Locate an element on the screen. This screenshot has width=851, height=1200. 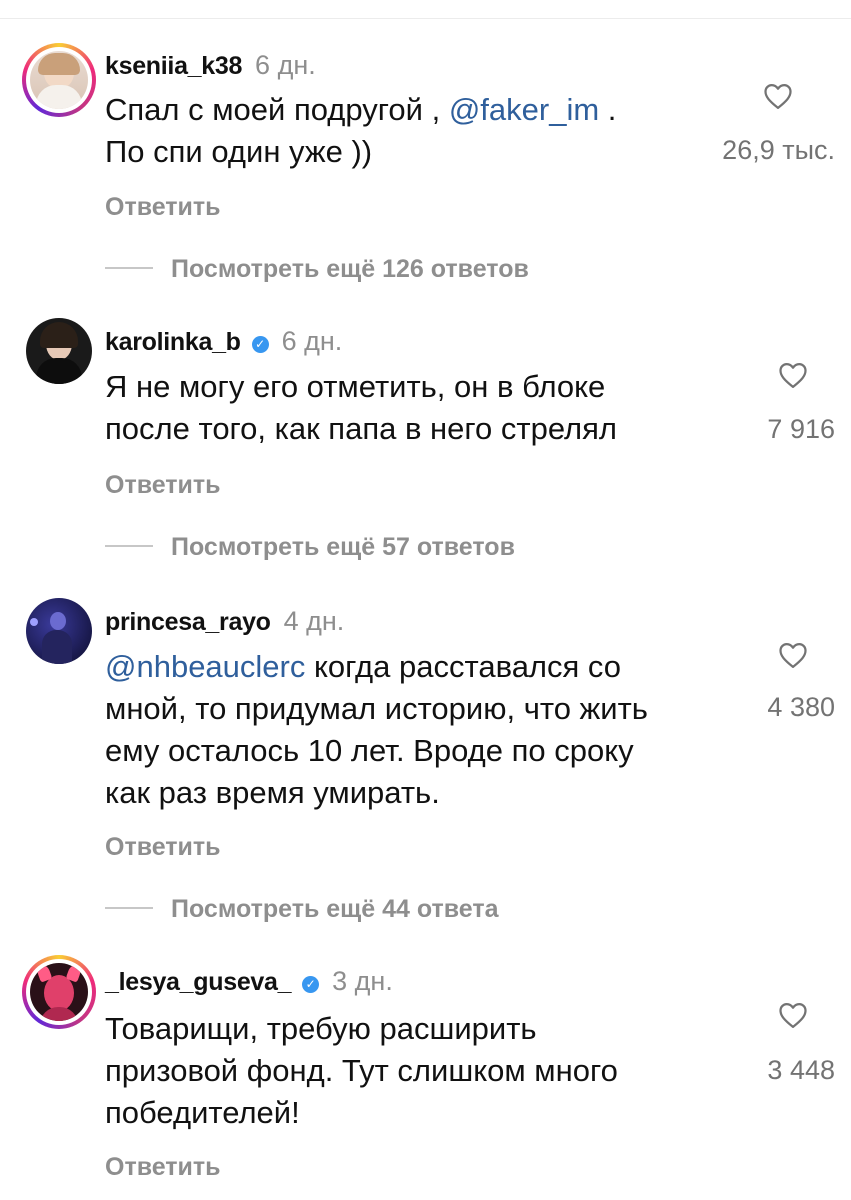
comment-text-segment: победителей! is located at coordinates (202, 1112).